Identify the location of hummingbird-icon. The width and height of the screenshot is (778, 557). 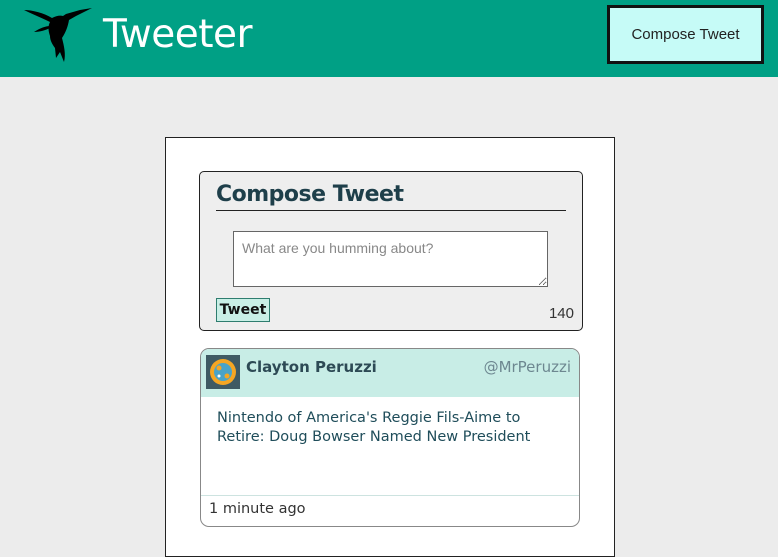
(58, 35).